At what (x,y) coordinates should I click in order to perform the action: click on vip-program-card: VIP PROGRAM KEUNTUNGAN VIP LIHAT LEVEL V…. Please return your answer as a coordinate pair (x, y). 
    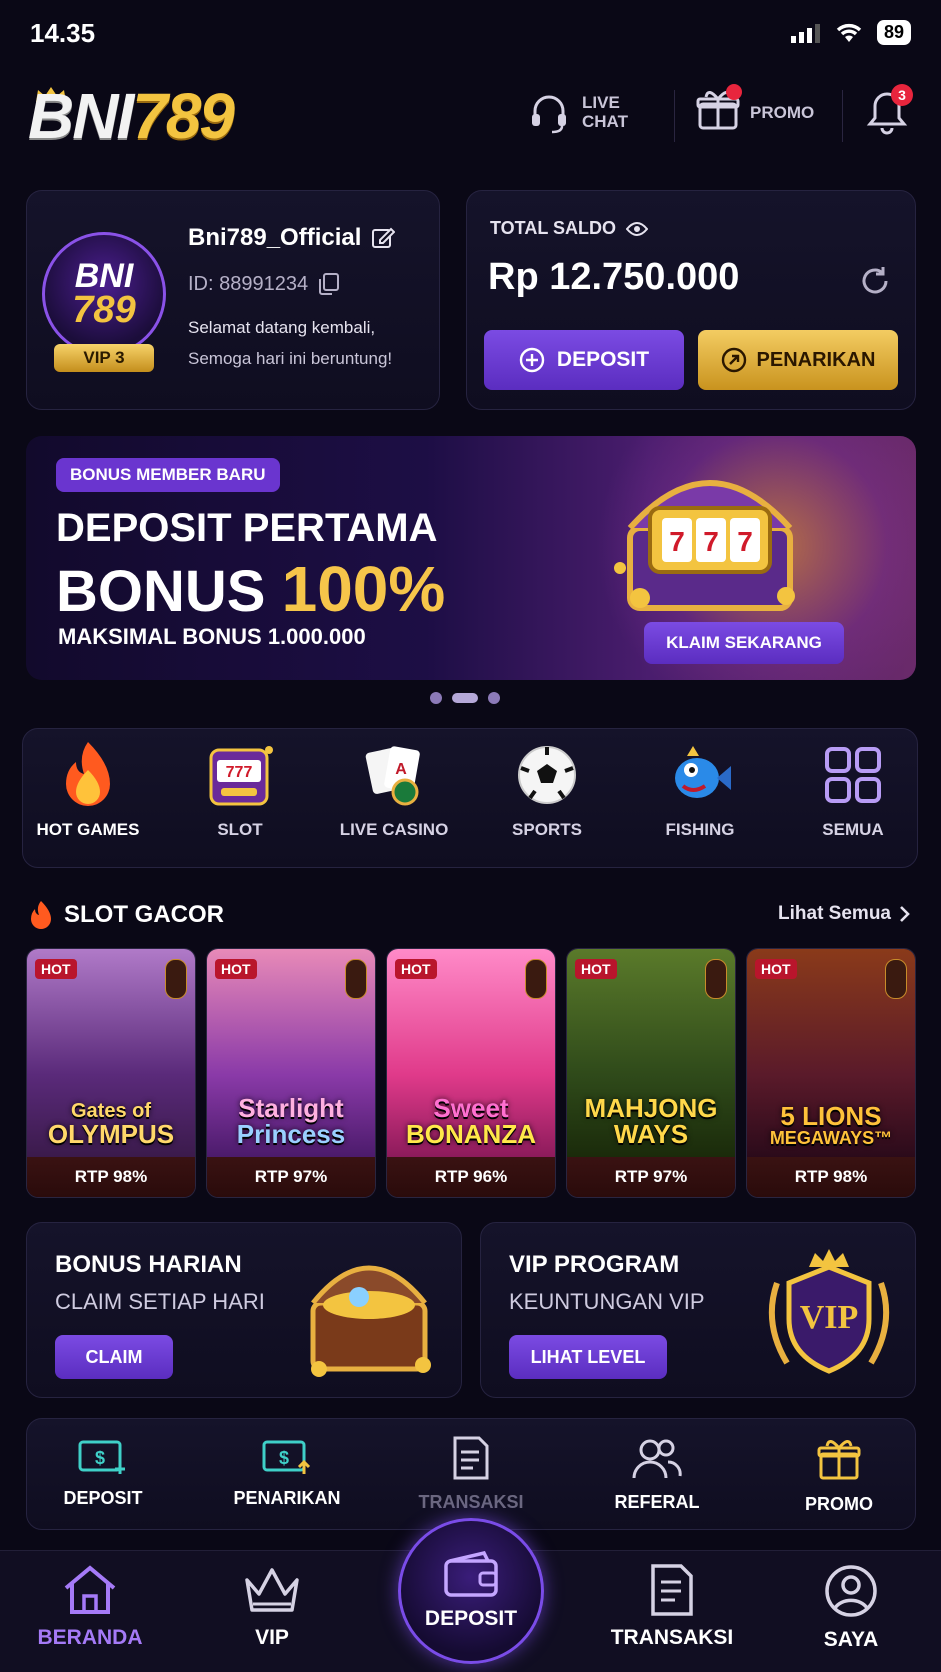
    Looking at the image, I should click on (698, 1310).